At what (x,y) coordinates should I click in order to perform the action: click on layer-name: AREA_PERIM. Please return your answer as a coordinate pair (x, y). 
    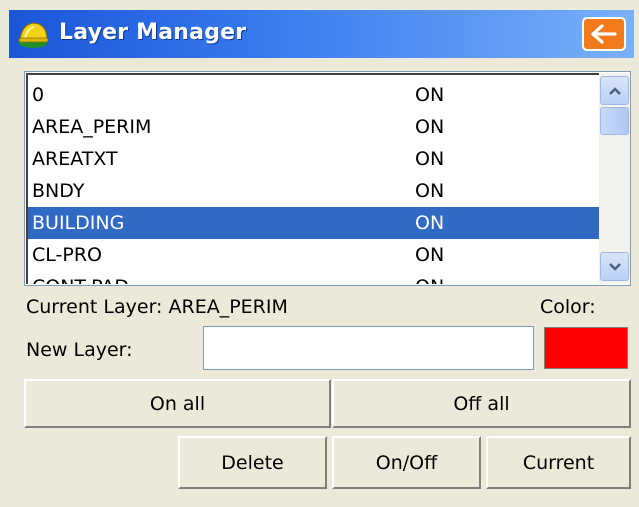
    Looking at the image, I should click on (92, 127).